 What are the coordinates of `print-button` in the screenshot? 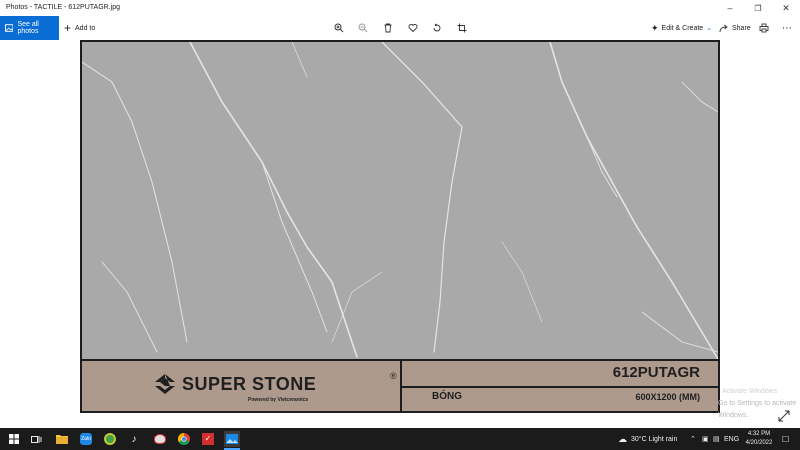 It's located at (764, 28).